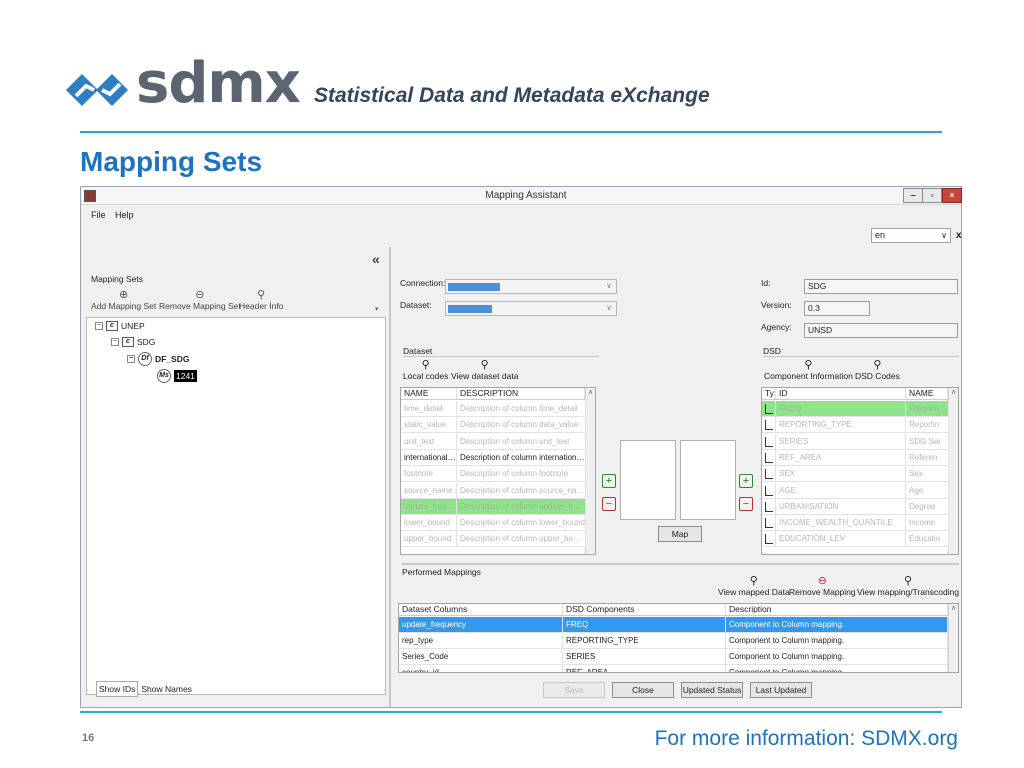 This screenshot has width=1024, height=768. Describe the element at coordinates (644, 609) in the screenshot. I see `column-header-dsd-components: DSD Components` at that location.